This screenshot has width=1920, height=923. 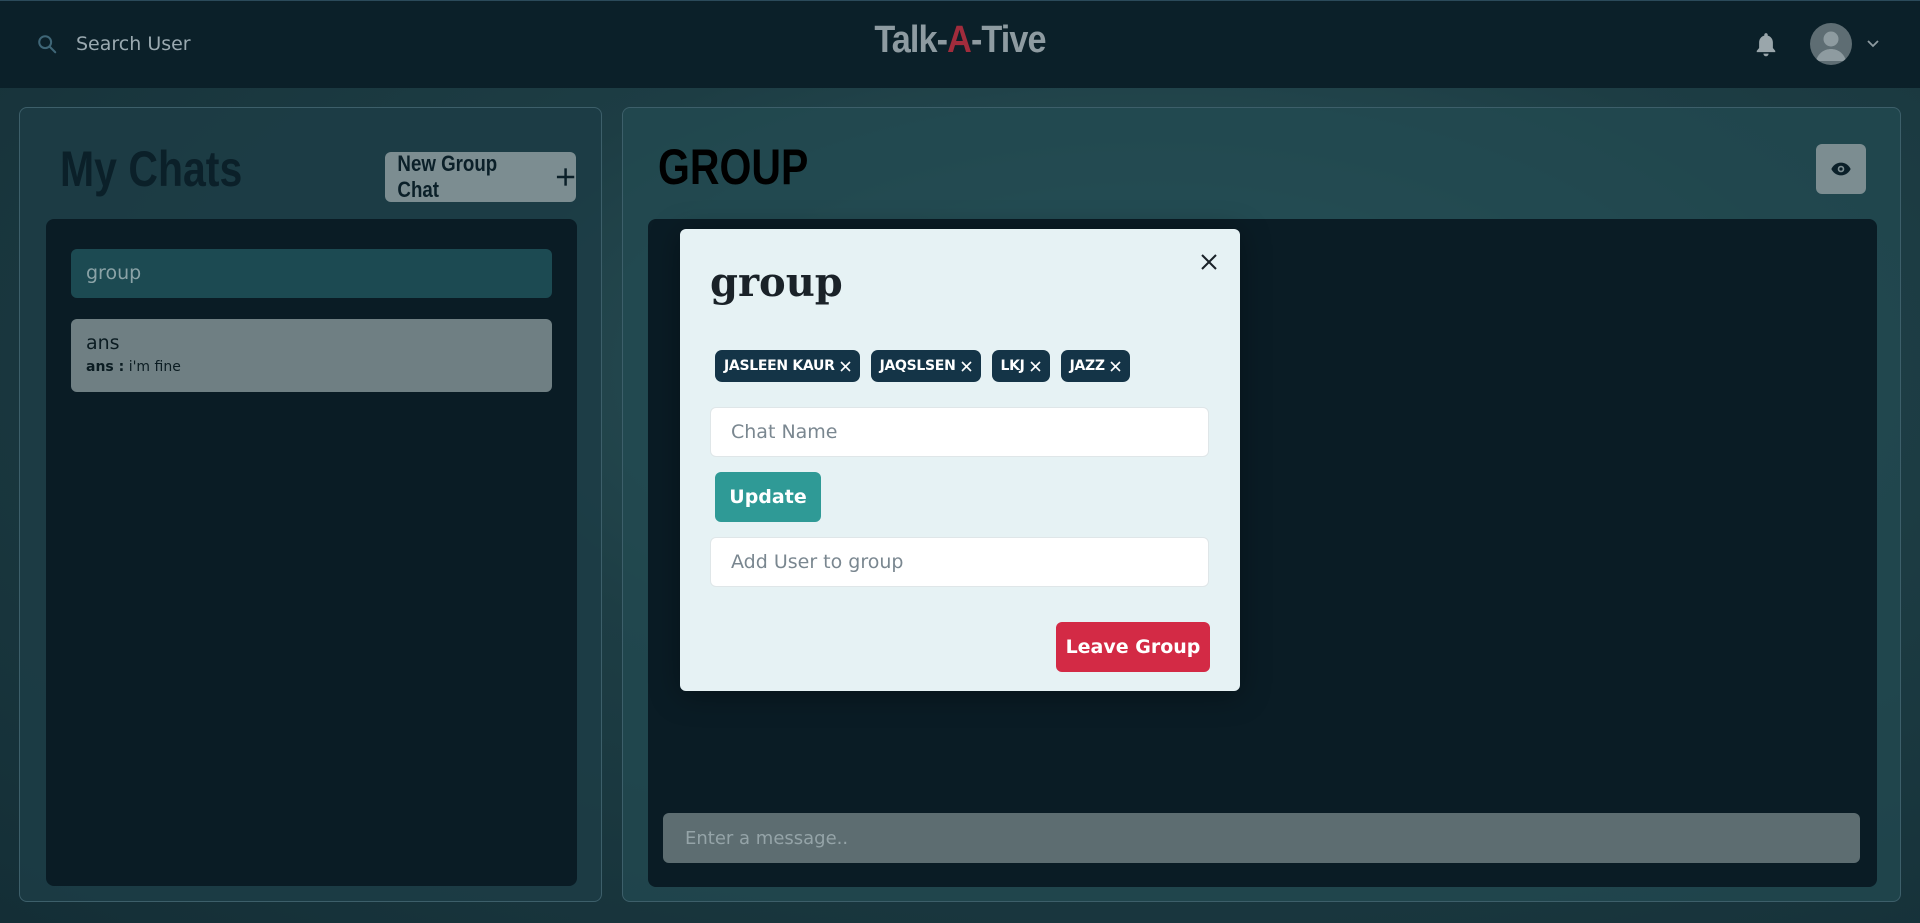 What do you see at coordinates (1831, 44) in the screenshot?
I see `user-avatar-icon` at bounding box center [1831, 44].